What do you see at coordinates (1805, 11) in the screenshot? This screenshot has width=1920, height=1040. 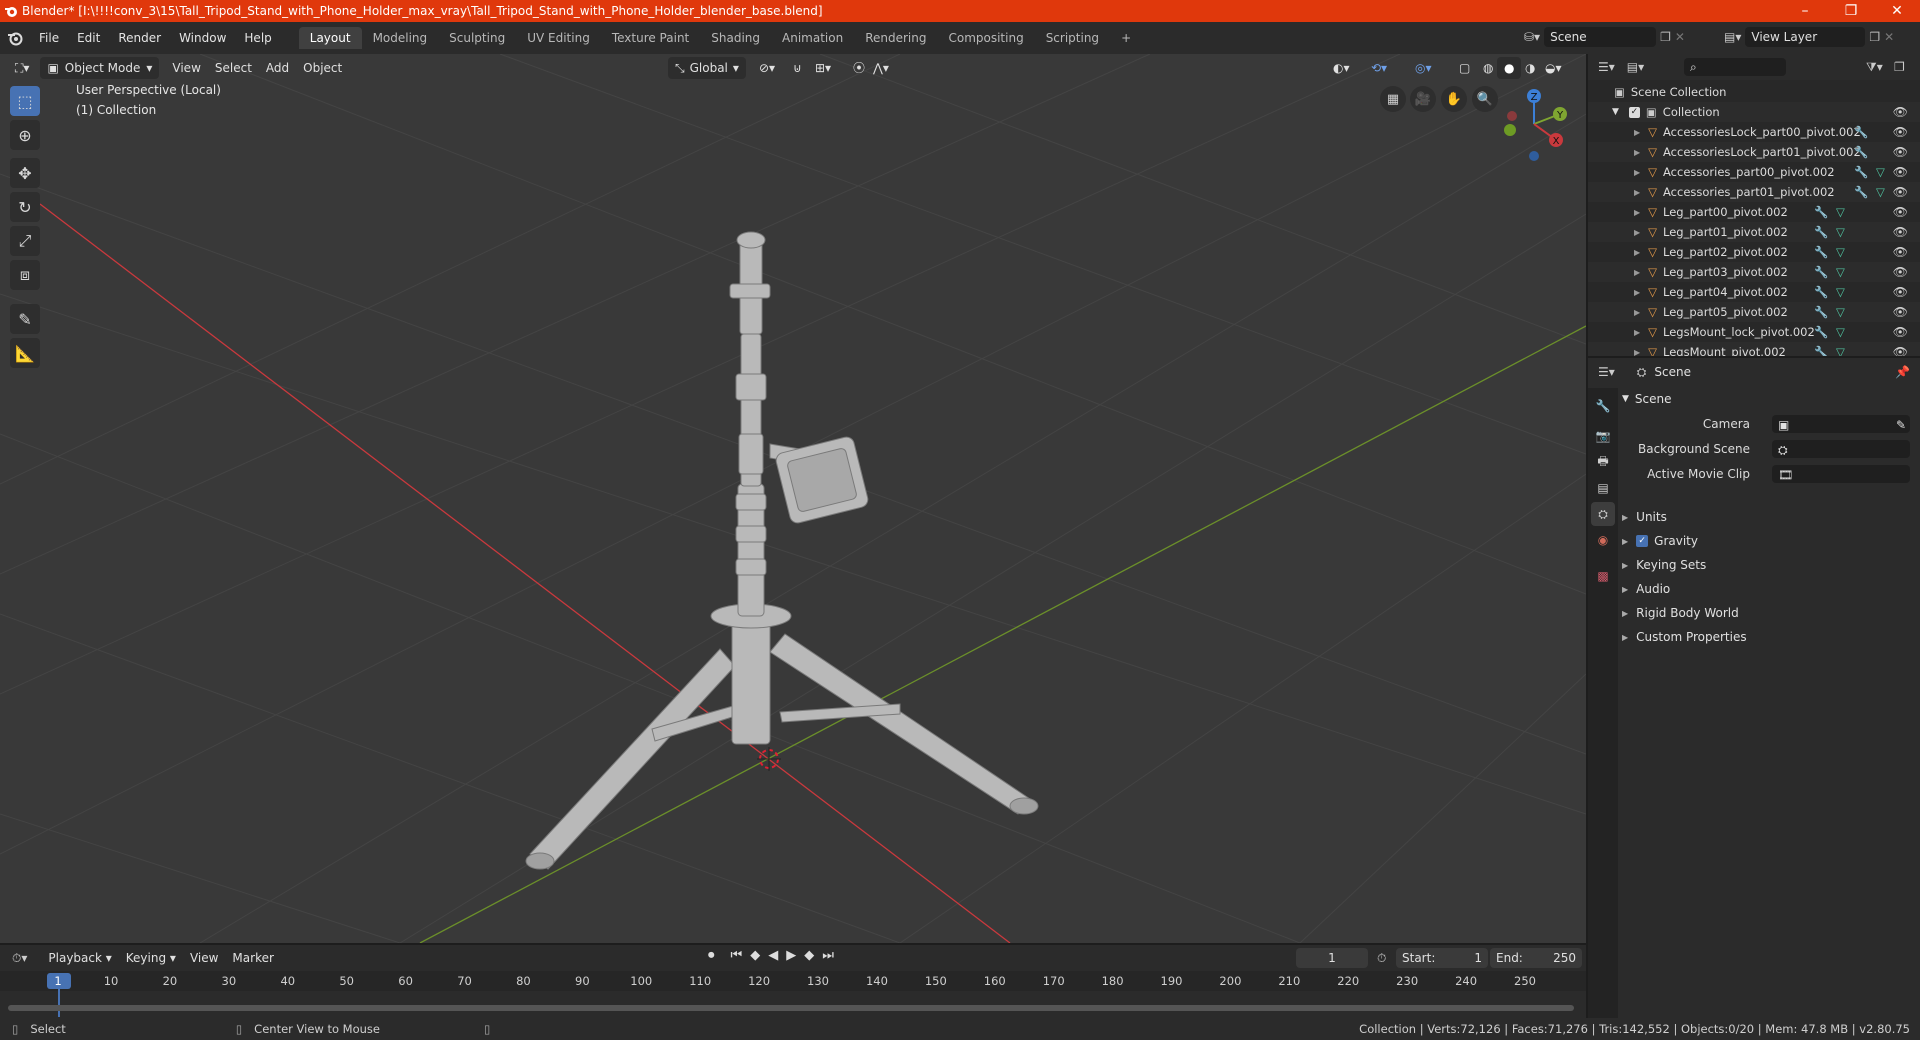 I see `minimize-button: –` at bounding box center [1805, 11].